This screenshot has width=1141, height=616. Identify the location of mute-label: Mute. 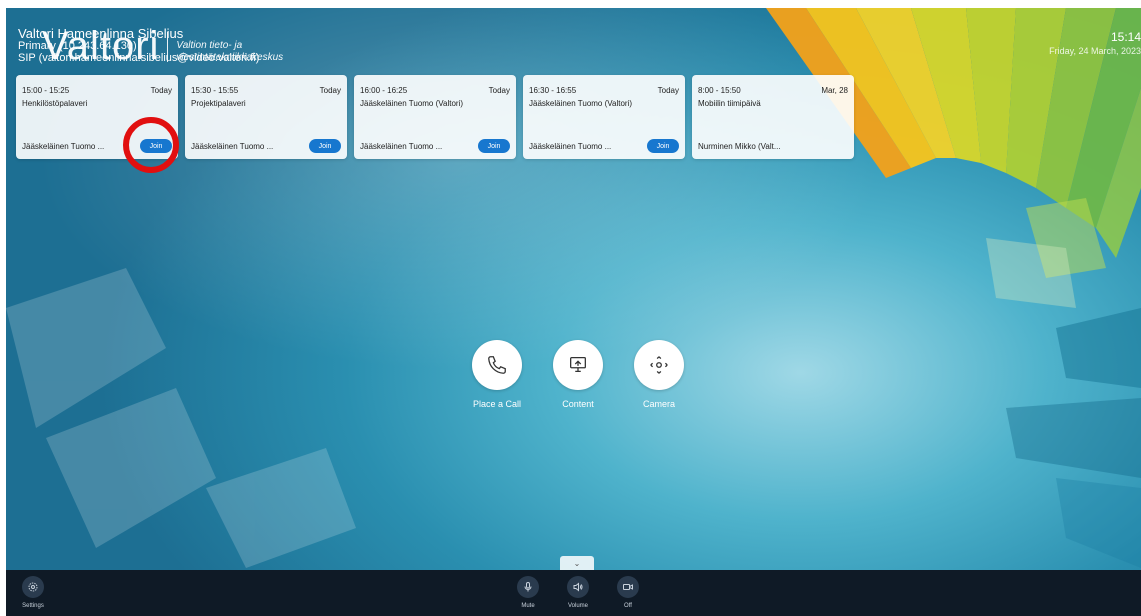
(528, 606).